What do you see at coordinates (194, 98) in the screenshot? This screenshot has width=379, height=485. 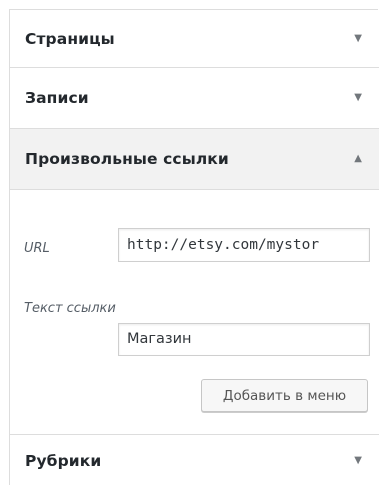 I see `accordion-section-posts: Записи ▼` at bounding box center [194, 98].